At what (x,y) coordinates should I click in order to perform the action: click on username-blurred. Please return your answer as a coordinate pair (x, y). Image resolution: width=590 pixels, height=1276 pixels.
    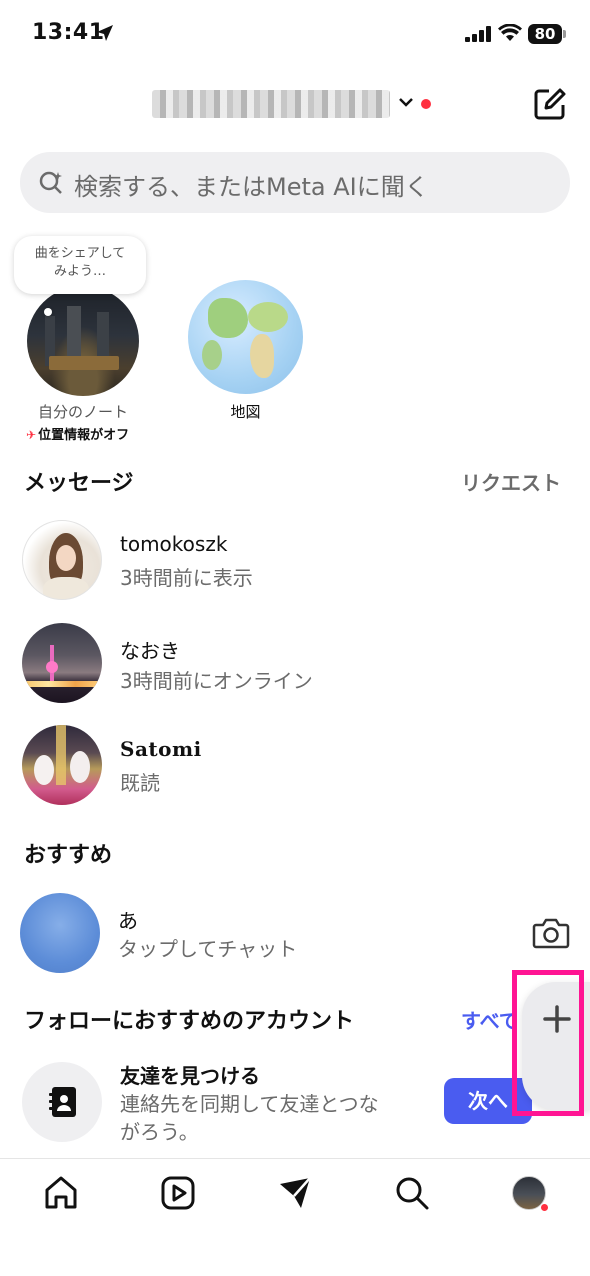
    Looking at the image, I should click on (271, 104).